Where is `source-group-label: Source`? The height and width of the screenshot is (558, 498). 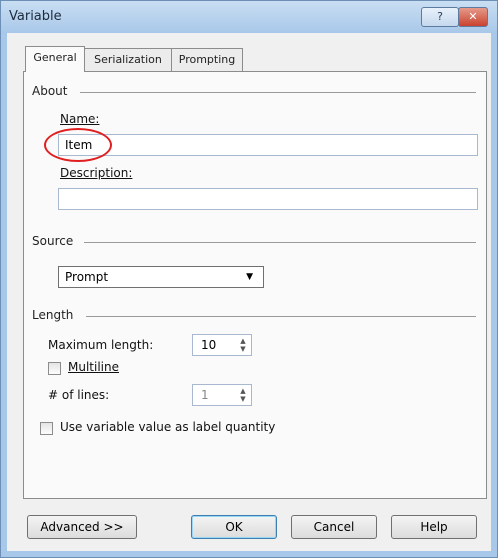
source-group-label: Source is located at coordinates (56, 241).